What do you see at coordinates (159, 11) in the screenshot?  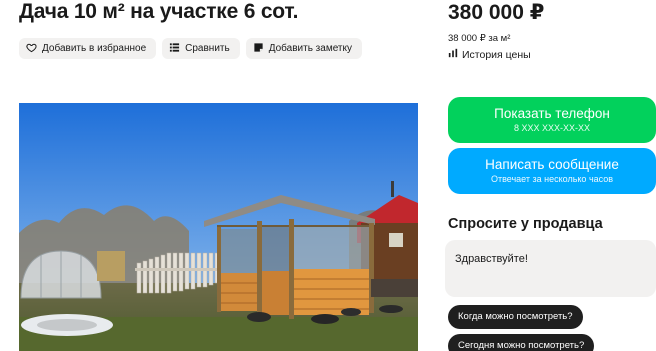 I see `listing-title: Дача 10 м² на участке 6 сот.` at bounding box center [159, 11].